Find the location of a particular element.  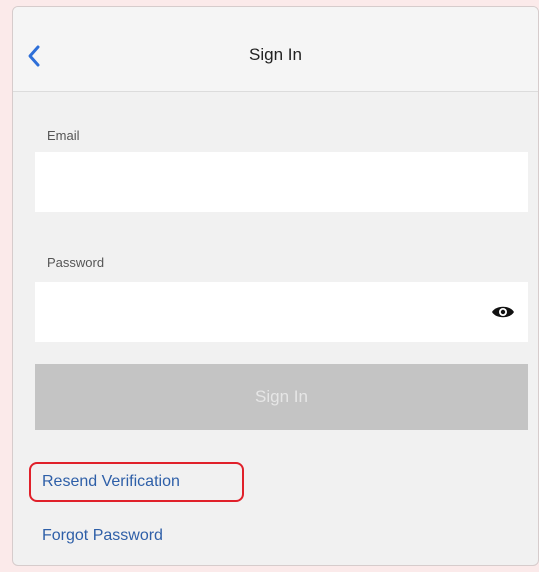

page-title: Sign In is located at coordinates (275, 54).